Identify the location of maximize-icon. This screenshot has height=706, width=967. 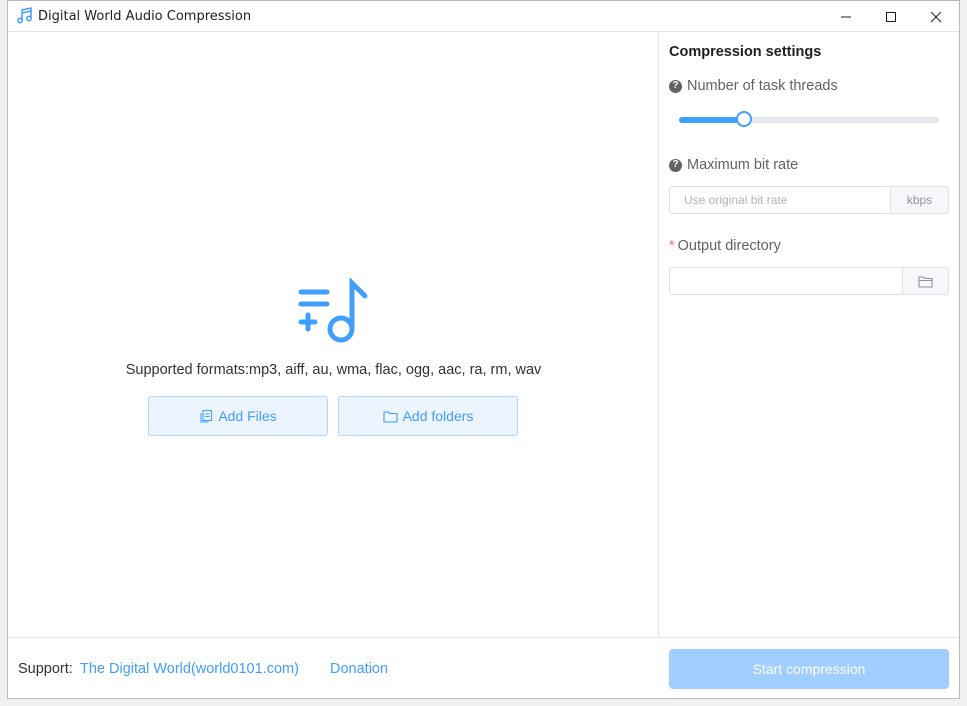
(891, 16).